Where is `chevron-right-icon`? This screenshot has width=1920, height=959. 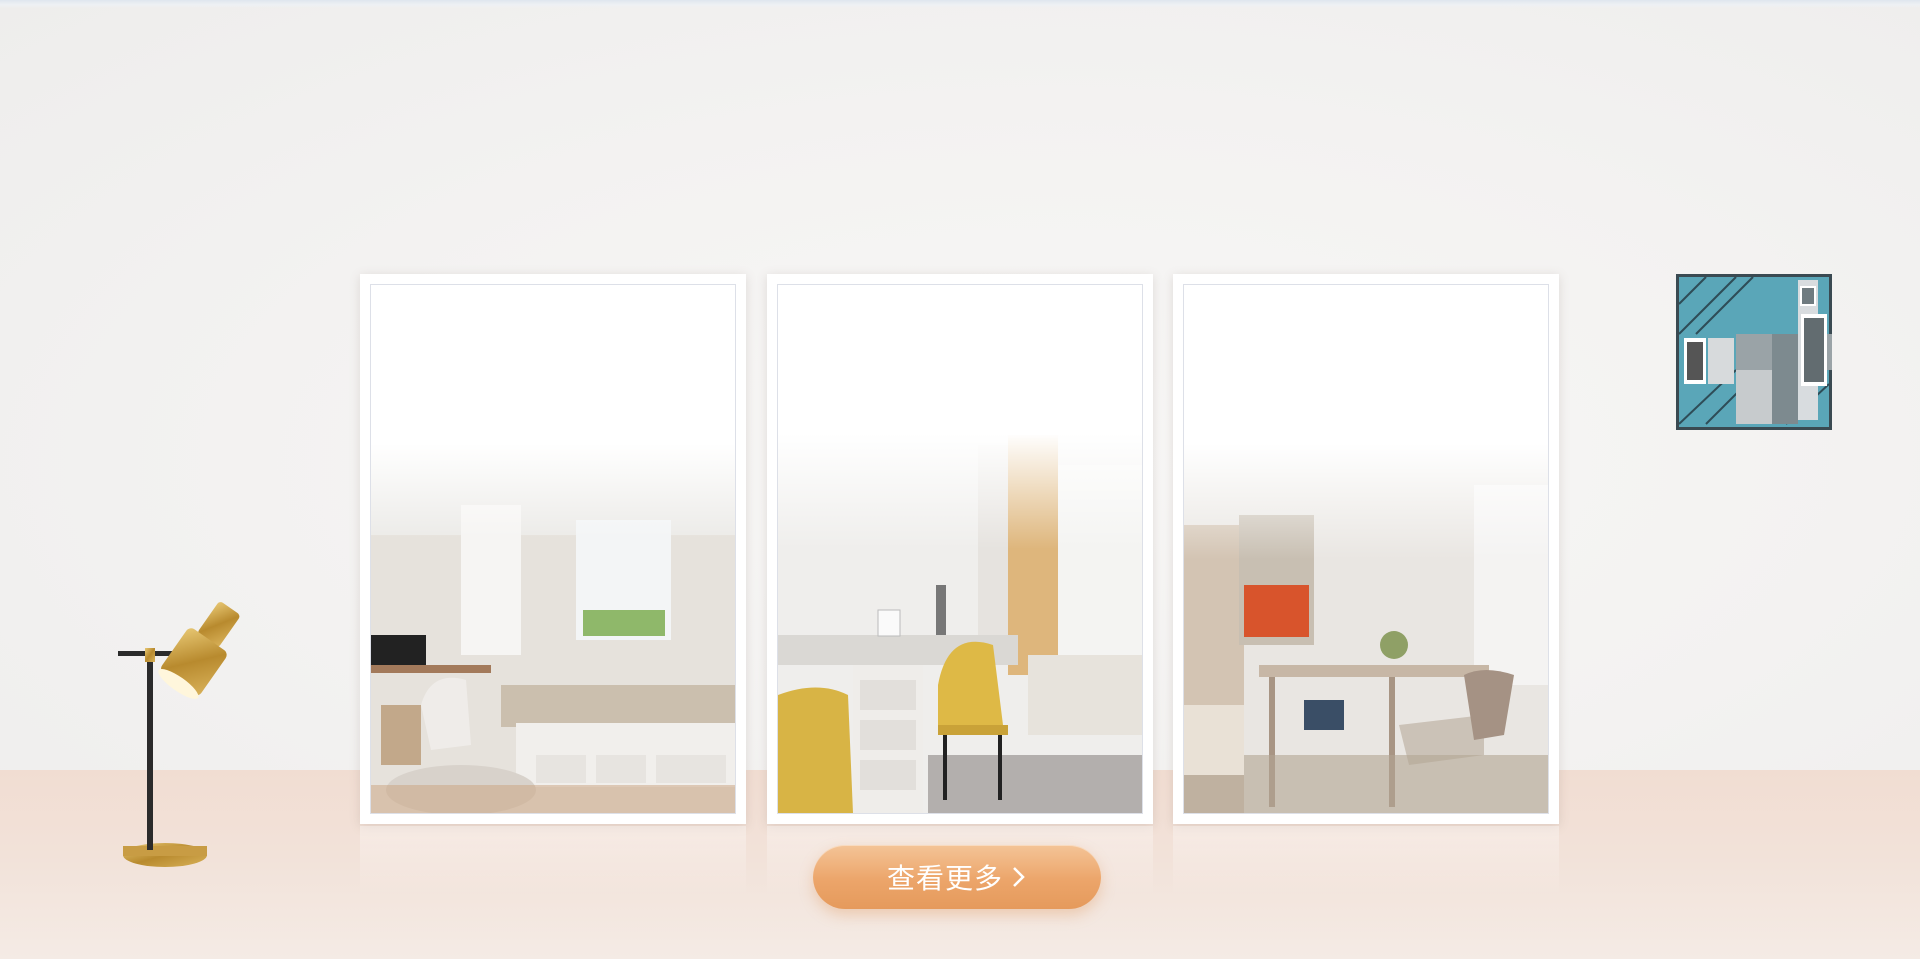 chevron-right-icon is located at coordinates (1019, 877).